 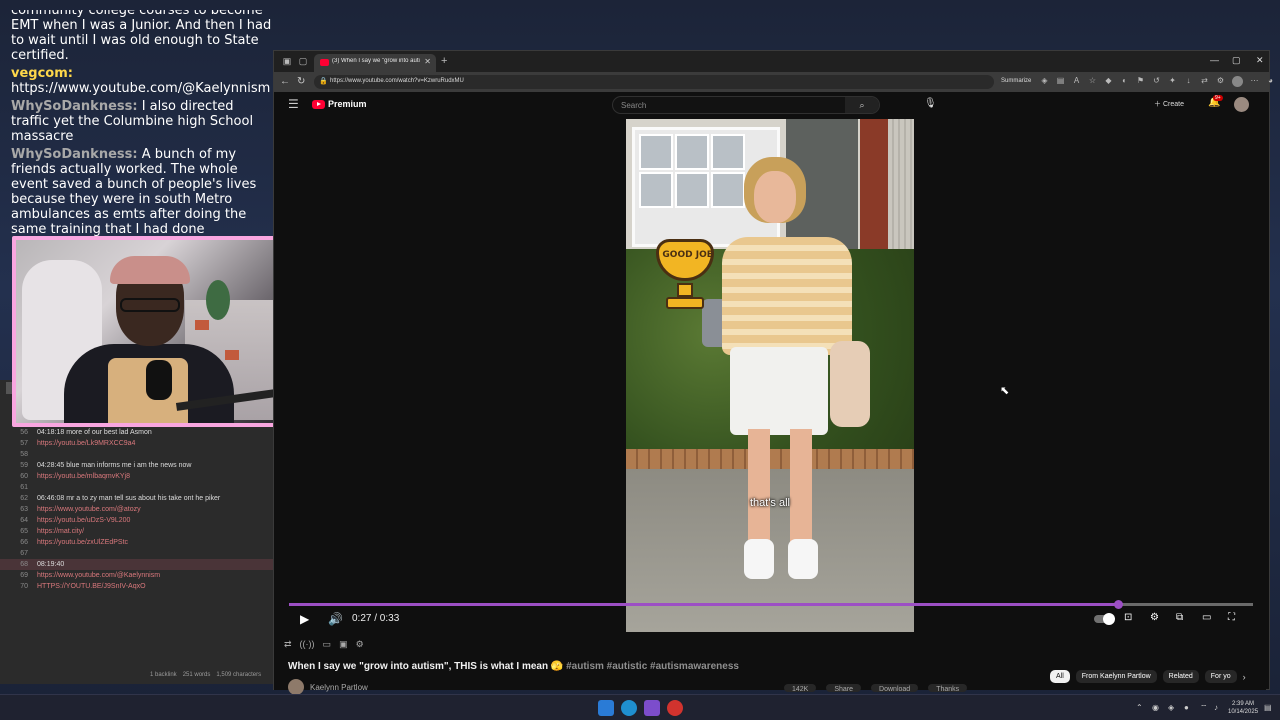 What do you see at coordinates (1254, 81) in the screenshot?
I see `menu-dots-icon: ⋯` at bounding box center [1254, 81].